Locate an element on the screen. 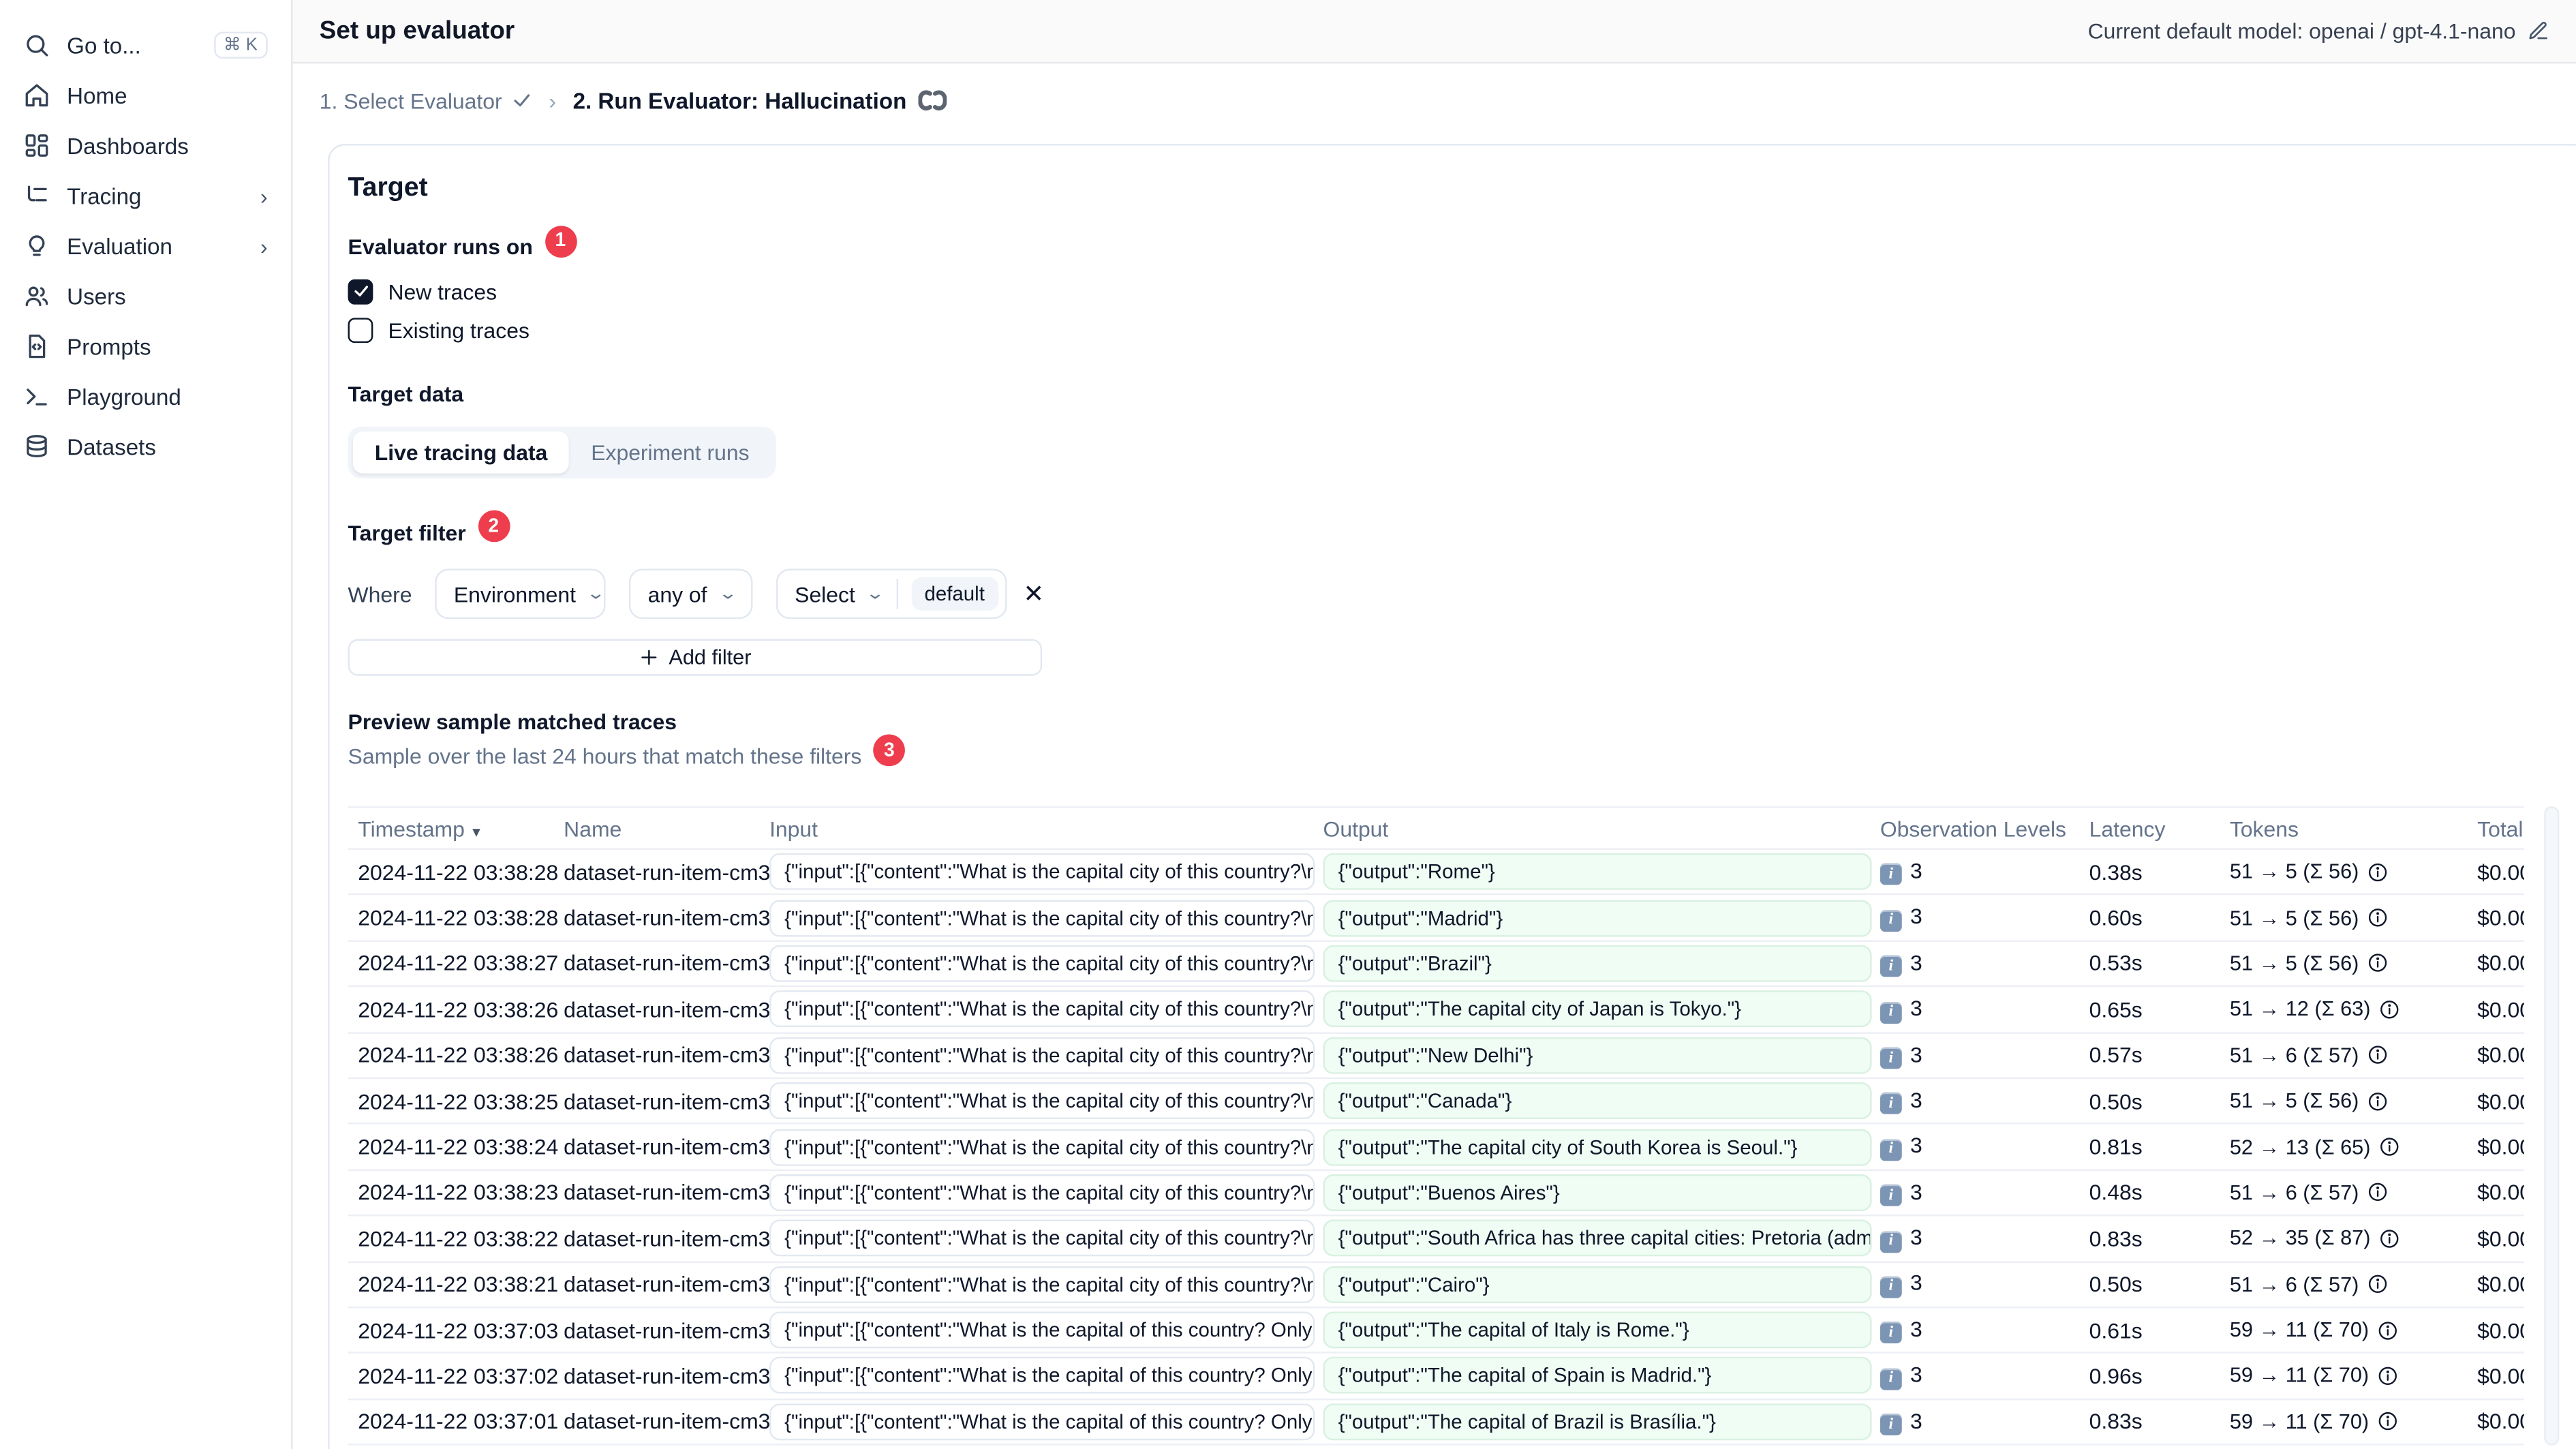 This screenshot has width=2576, height=1449. col-latency: Latency is located at coordinates (2159, 828).